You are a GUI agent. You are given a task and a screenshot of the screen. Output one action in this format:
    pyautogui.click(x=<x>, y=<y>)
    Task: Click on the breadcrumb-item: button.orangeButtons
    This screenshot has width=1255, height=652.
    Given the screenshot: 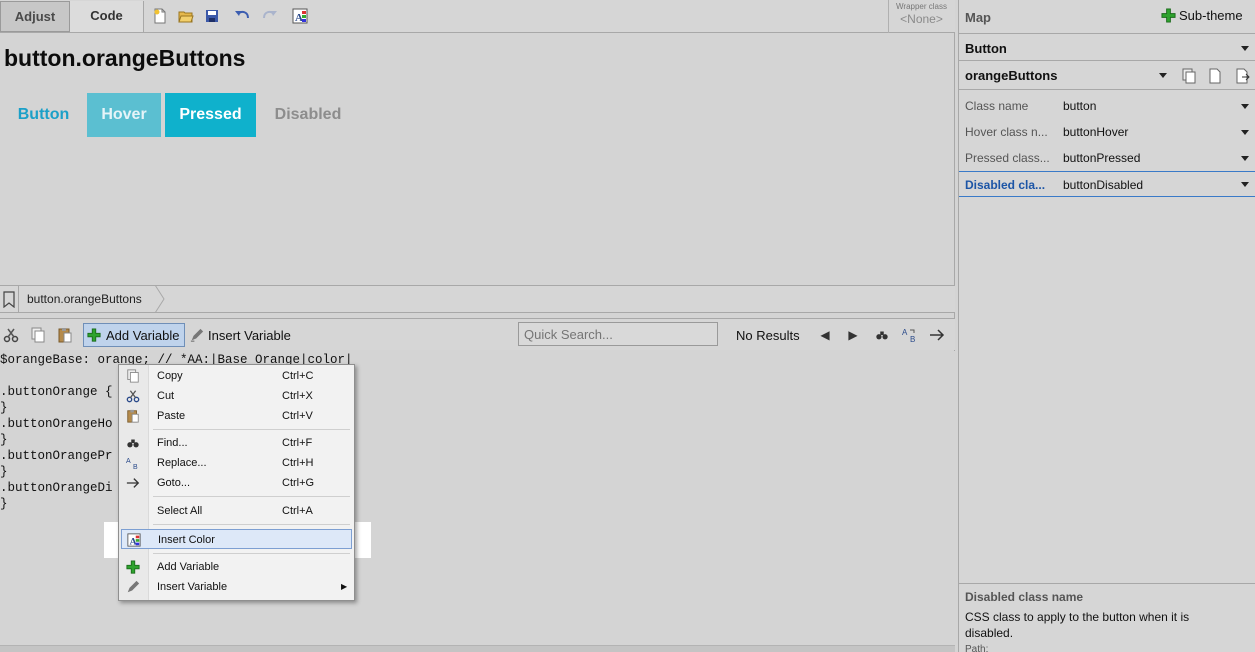 What is the action you would take?
    pyautogui.click(x=91, y=299)
    